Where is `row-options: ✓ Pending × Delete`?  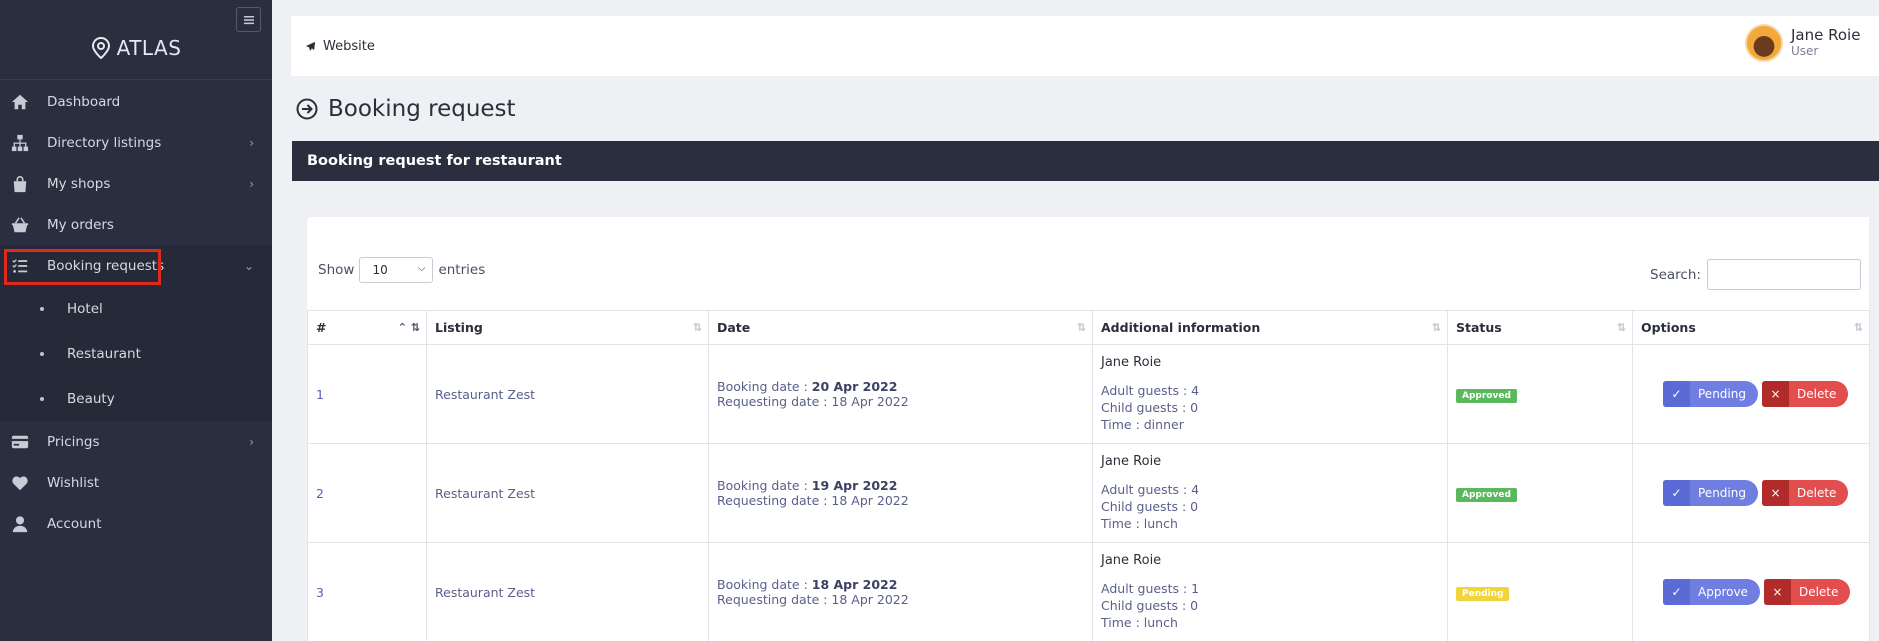
row-options: ✓ Pending × Delete is located at coordinates (1751, 394).